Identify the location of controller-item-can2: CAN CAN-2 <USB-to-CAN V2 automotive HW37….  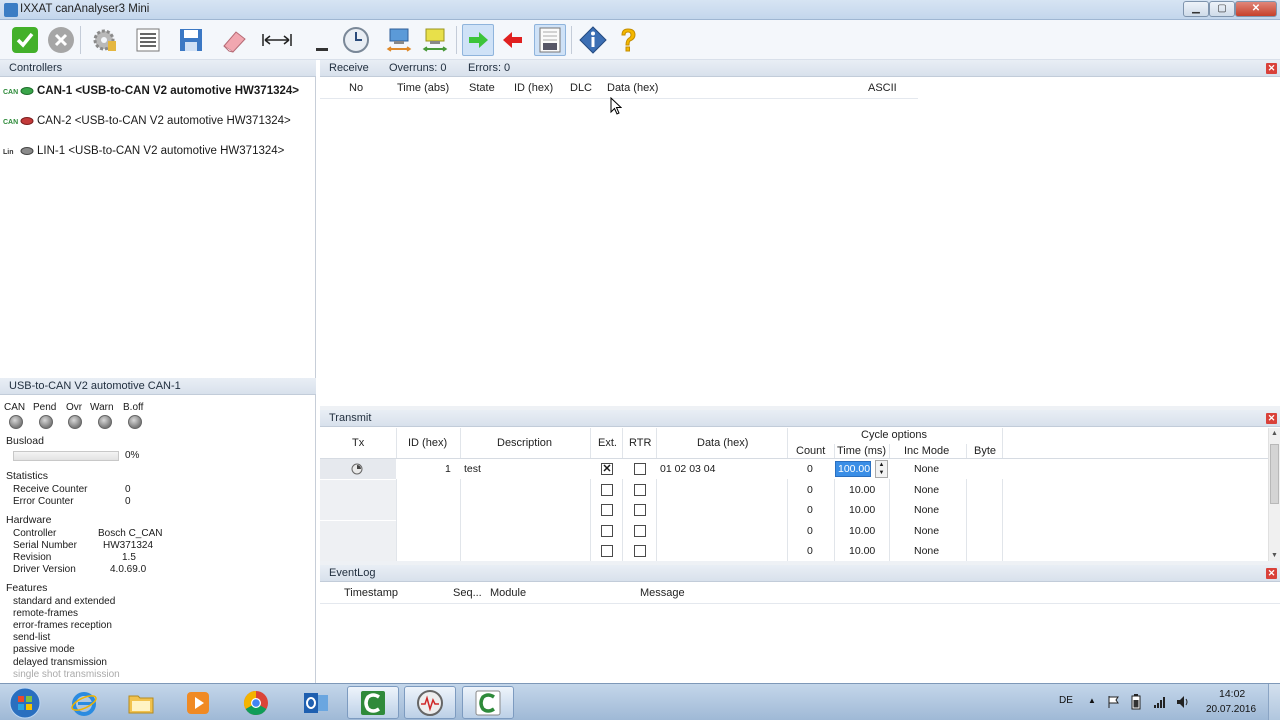
(158, 121).